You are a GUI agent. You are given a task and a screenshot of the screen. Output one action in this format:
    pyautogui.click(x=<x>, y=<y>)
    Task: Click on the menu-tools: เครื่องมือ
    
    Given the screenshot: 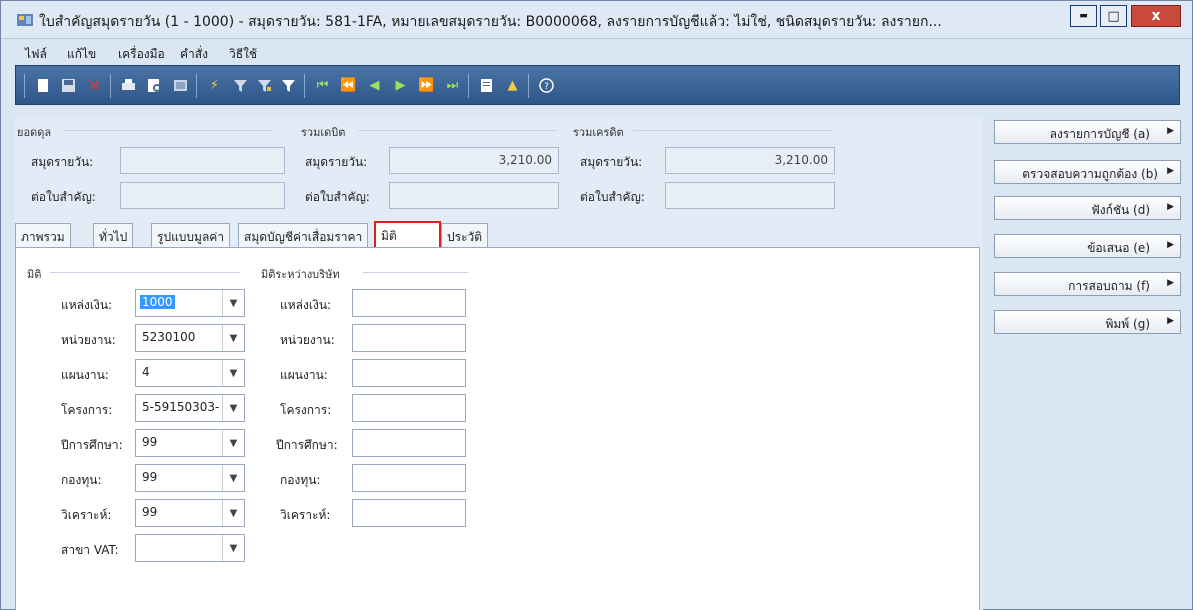 What is the action you would take?
    pyautogui.click(x=141, y=54)
    